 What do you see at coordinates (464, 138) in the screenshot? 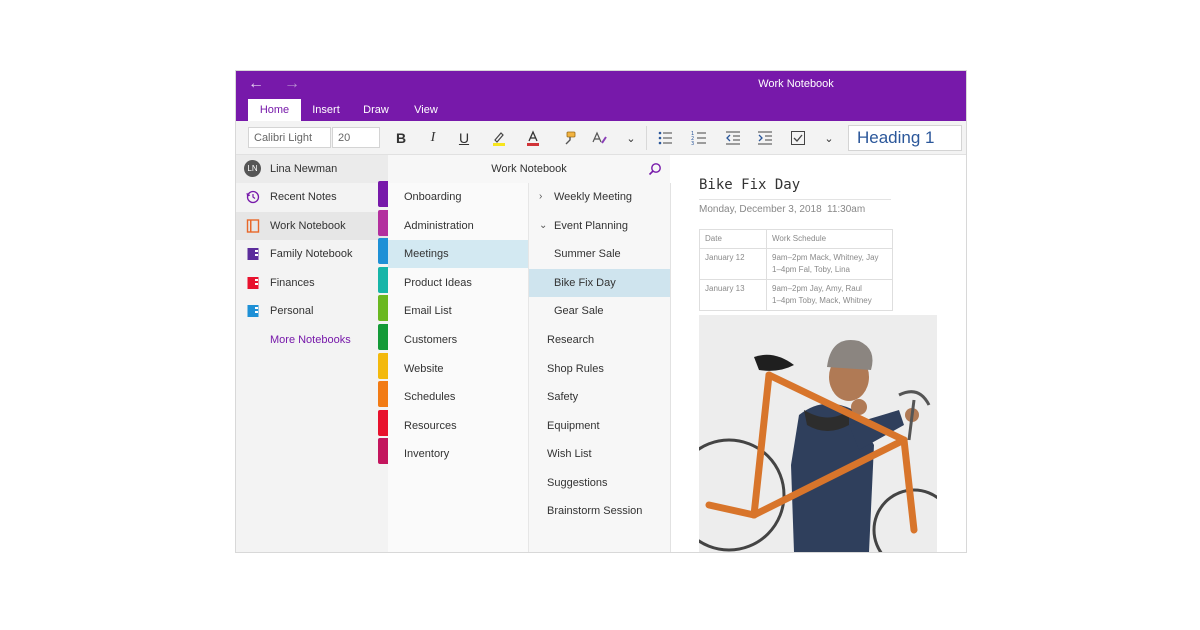
I see `underline-button: U` at bounding box center [464, 138].